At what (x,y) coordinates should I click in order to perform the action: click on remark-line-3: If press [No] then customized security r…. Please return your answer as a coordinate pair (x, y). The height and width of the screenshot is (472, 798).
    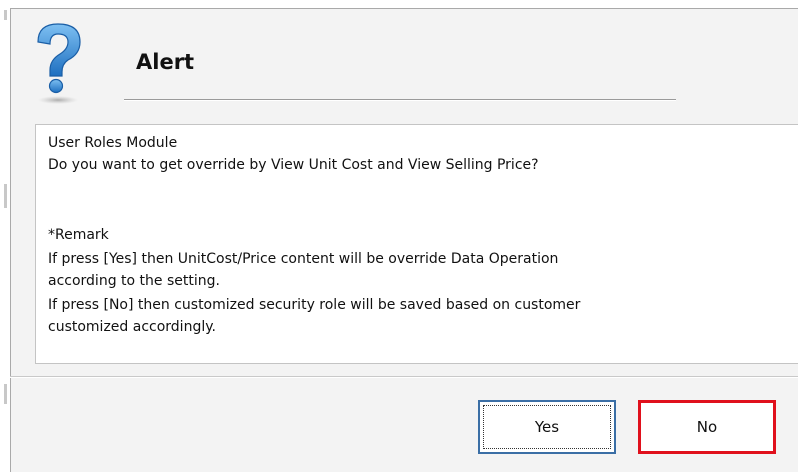
    Looking at the image, I should click on (314, 305).